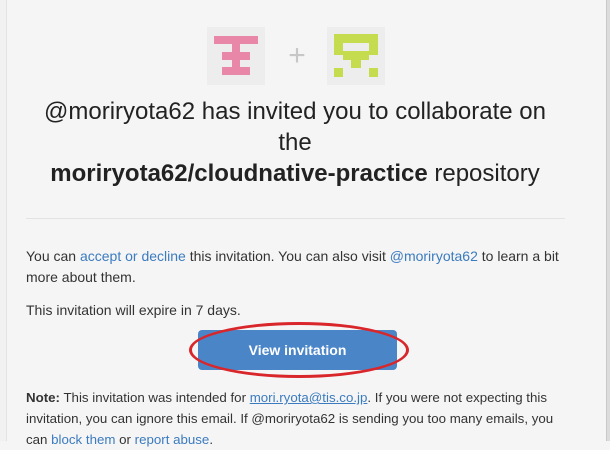 This screenshot has height=450, width=610. I want to click on window-scrollbar-edge, so click(608, 220).